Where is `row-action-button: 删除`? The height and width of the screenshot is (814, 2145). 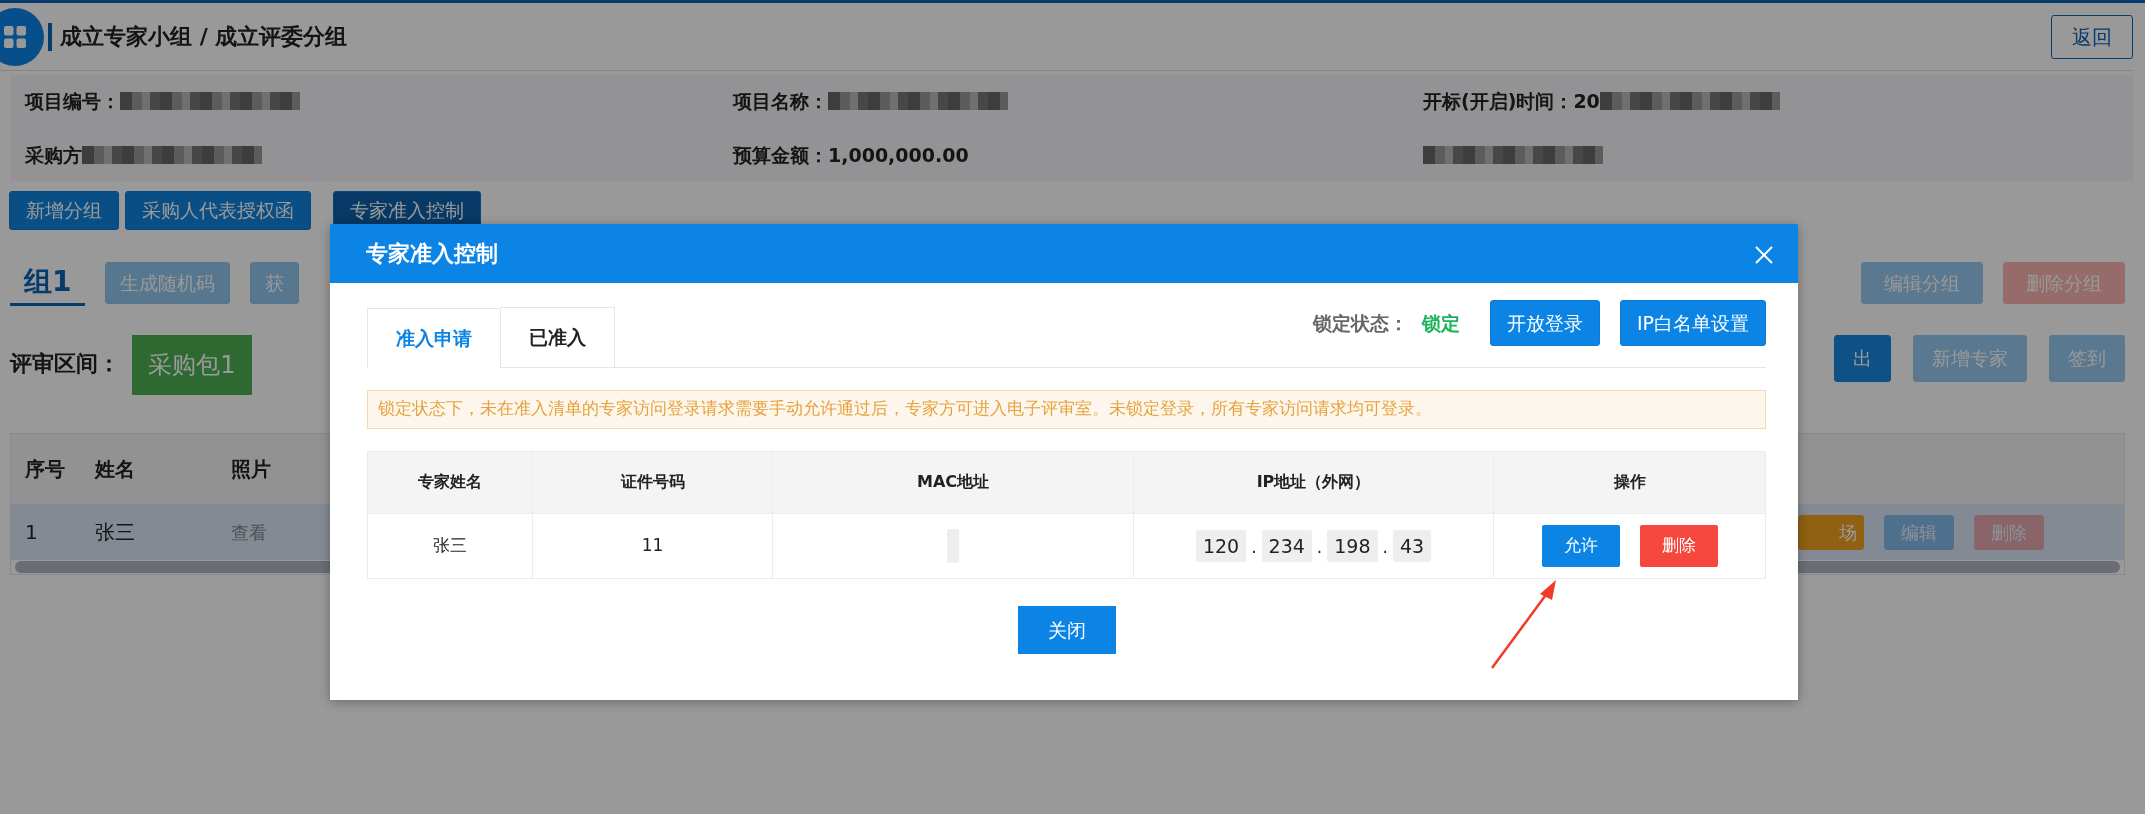
row-action-button: 删除 is located at coordinates (1678, 546).